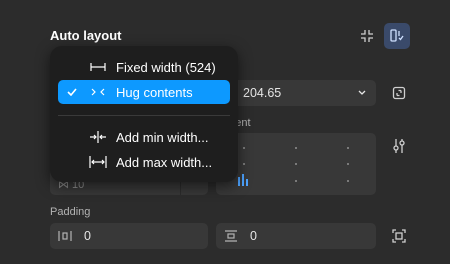  What do you see at coordinates (233, 236) in the screenshot?
I see `vertical-padding-icon` at bounding box center [233, 236].